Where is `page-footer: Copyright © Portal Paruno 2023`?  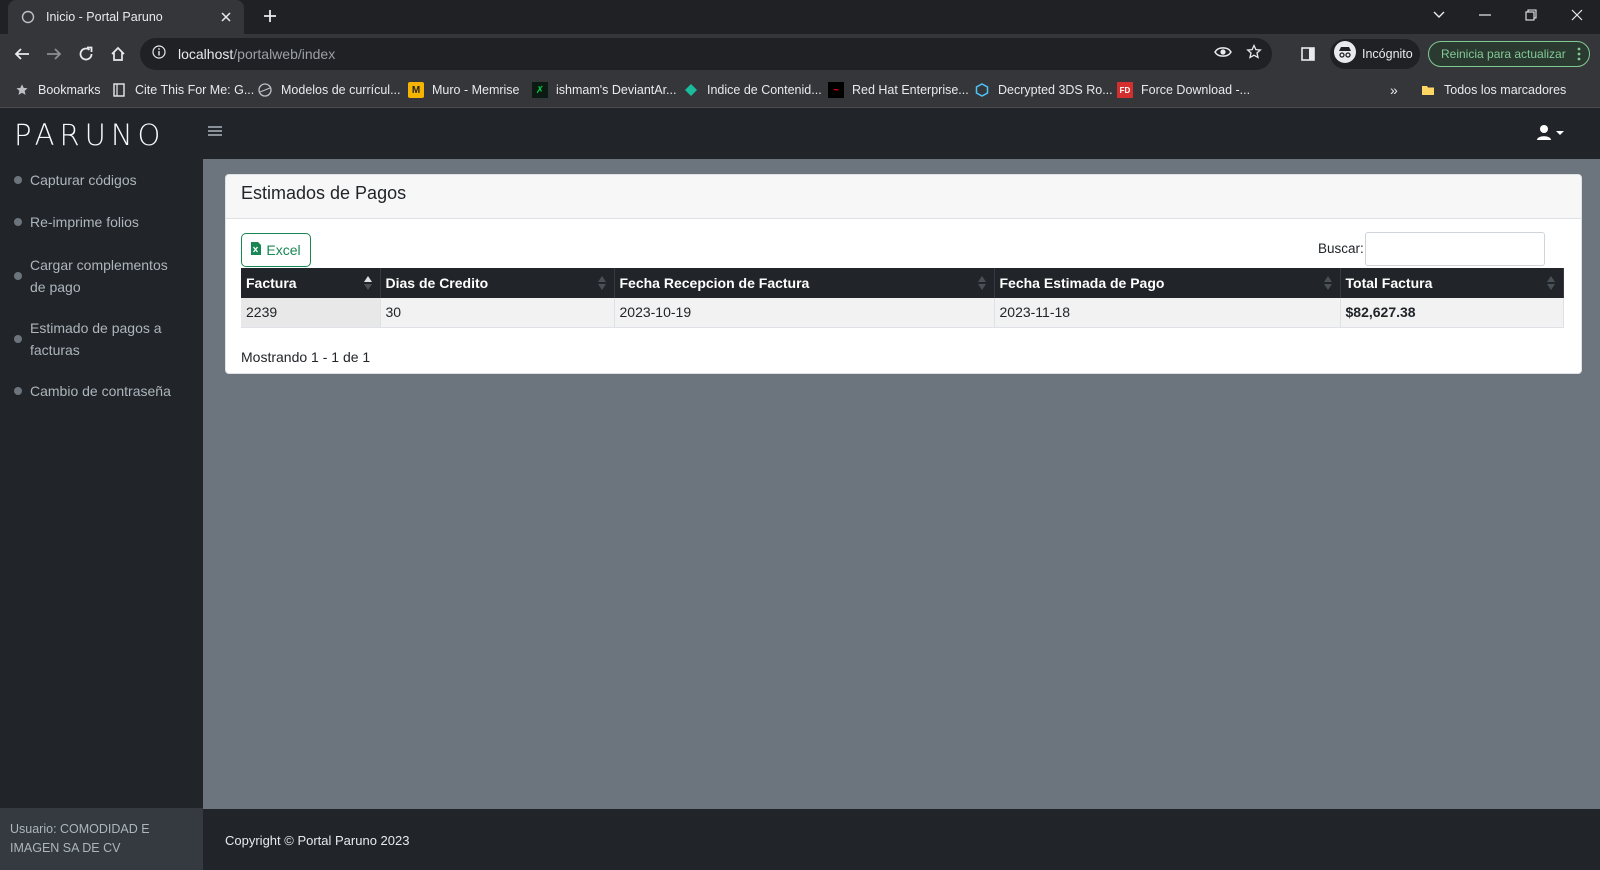 page-footer: Copyright © Portal Paruno 2023 is located at coordinates (901, 839).